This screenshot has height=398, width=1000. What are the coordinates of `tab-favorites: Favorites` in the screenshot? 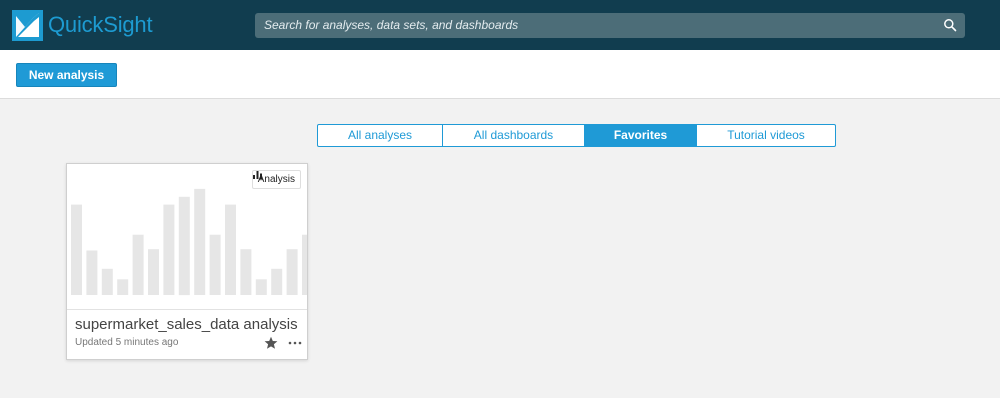 It's located at (641, 135).